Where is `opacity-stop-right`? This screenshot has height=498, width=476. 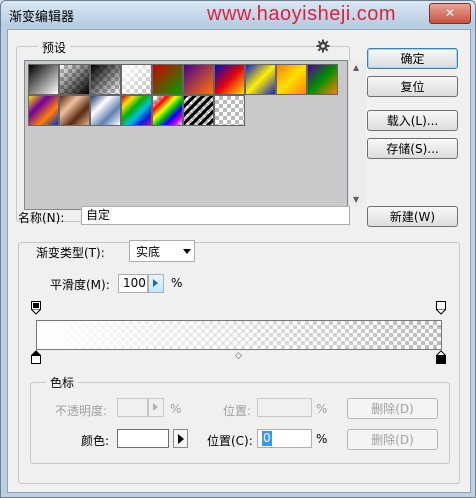 opacity-stop-right is located at coordinates (441, 308).